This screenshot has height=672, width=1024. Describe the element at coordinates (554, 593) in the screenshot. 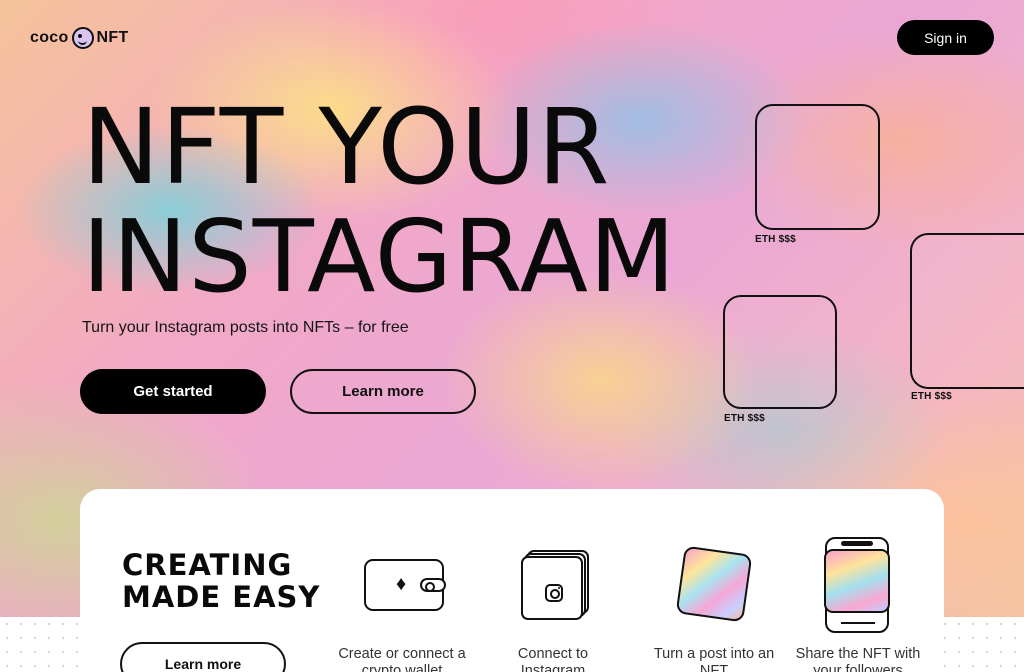

I see `instagram-logo-icon` at that location.